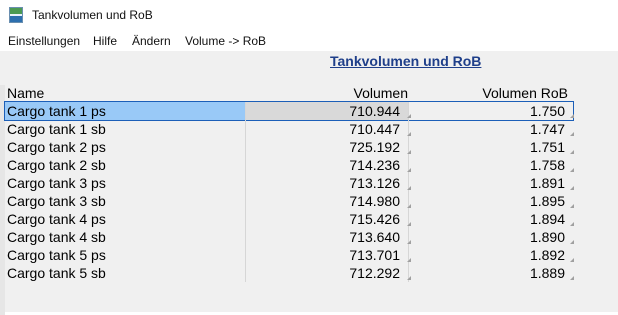  Describe the element at coordinates (490, 147) in the screenshot. I see `rob-cell: 1.751` at that location.